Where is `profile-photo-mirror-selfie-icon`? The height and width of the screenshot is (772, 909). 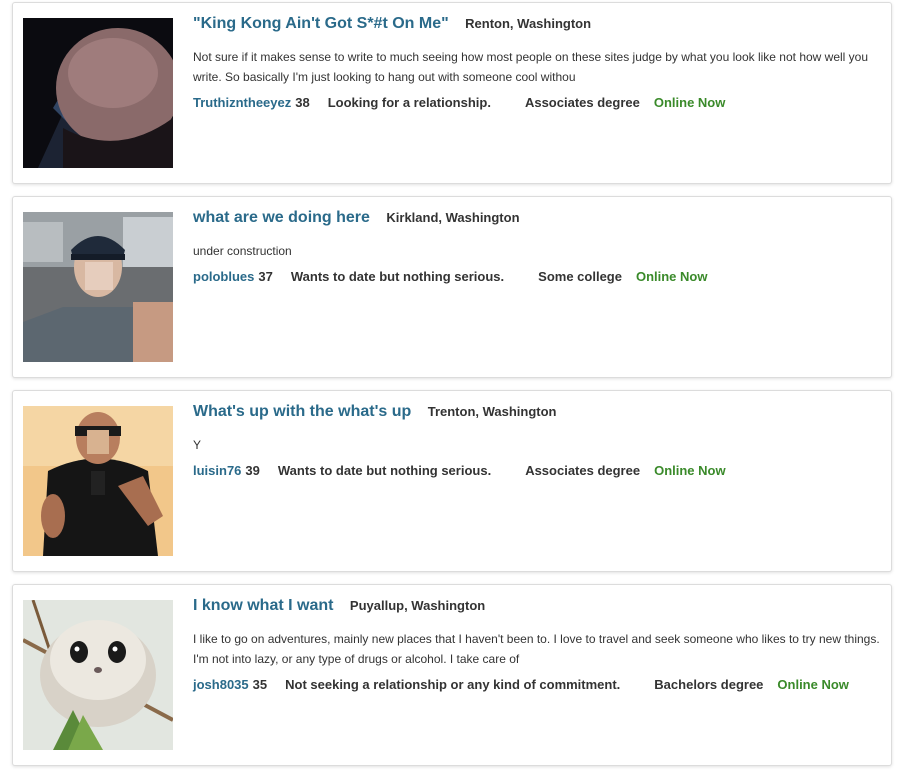 profile-photo-mirror-selfie-icon is located at coordinates (98, 481).